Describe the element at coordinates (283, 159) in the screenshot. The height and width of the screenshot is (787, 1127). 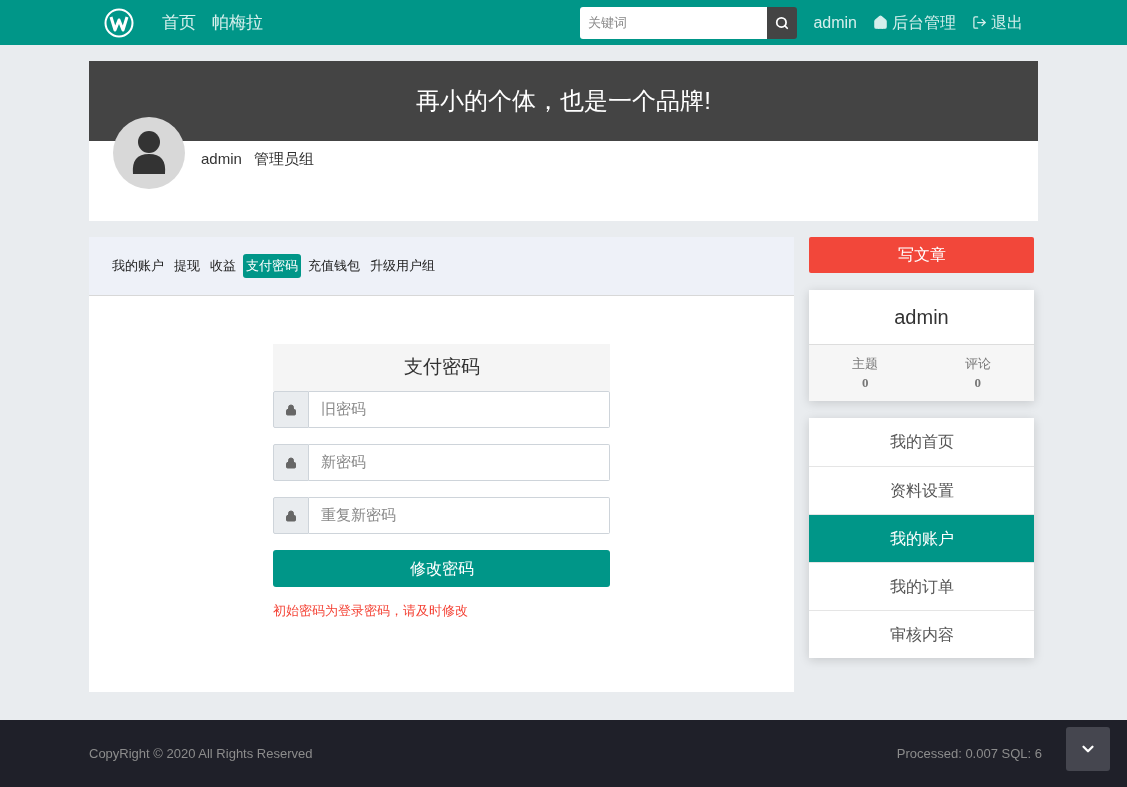
I see `group-text: 管理员组` at that location.